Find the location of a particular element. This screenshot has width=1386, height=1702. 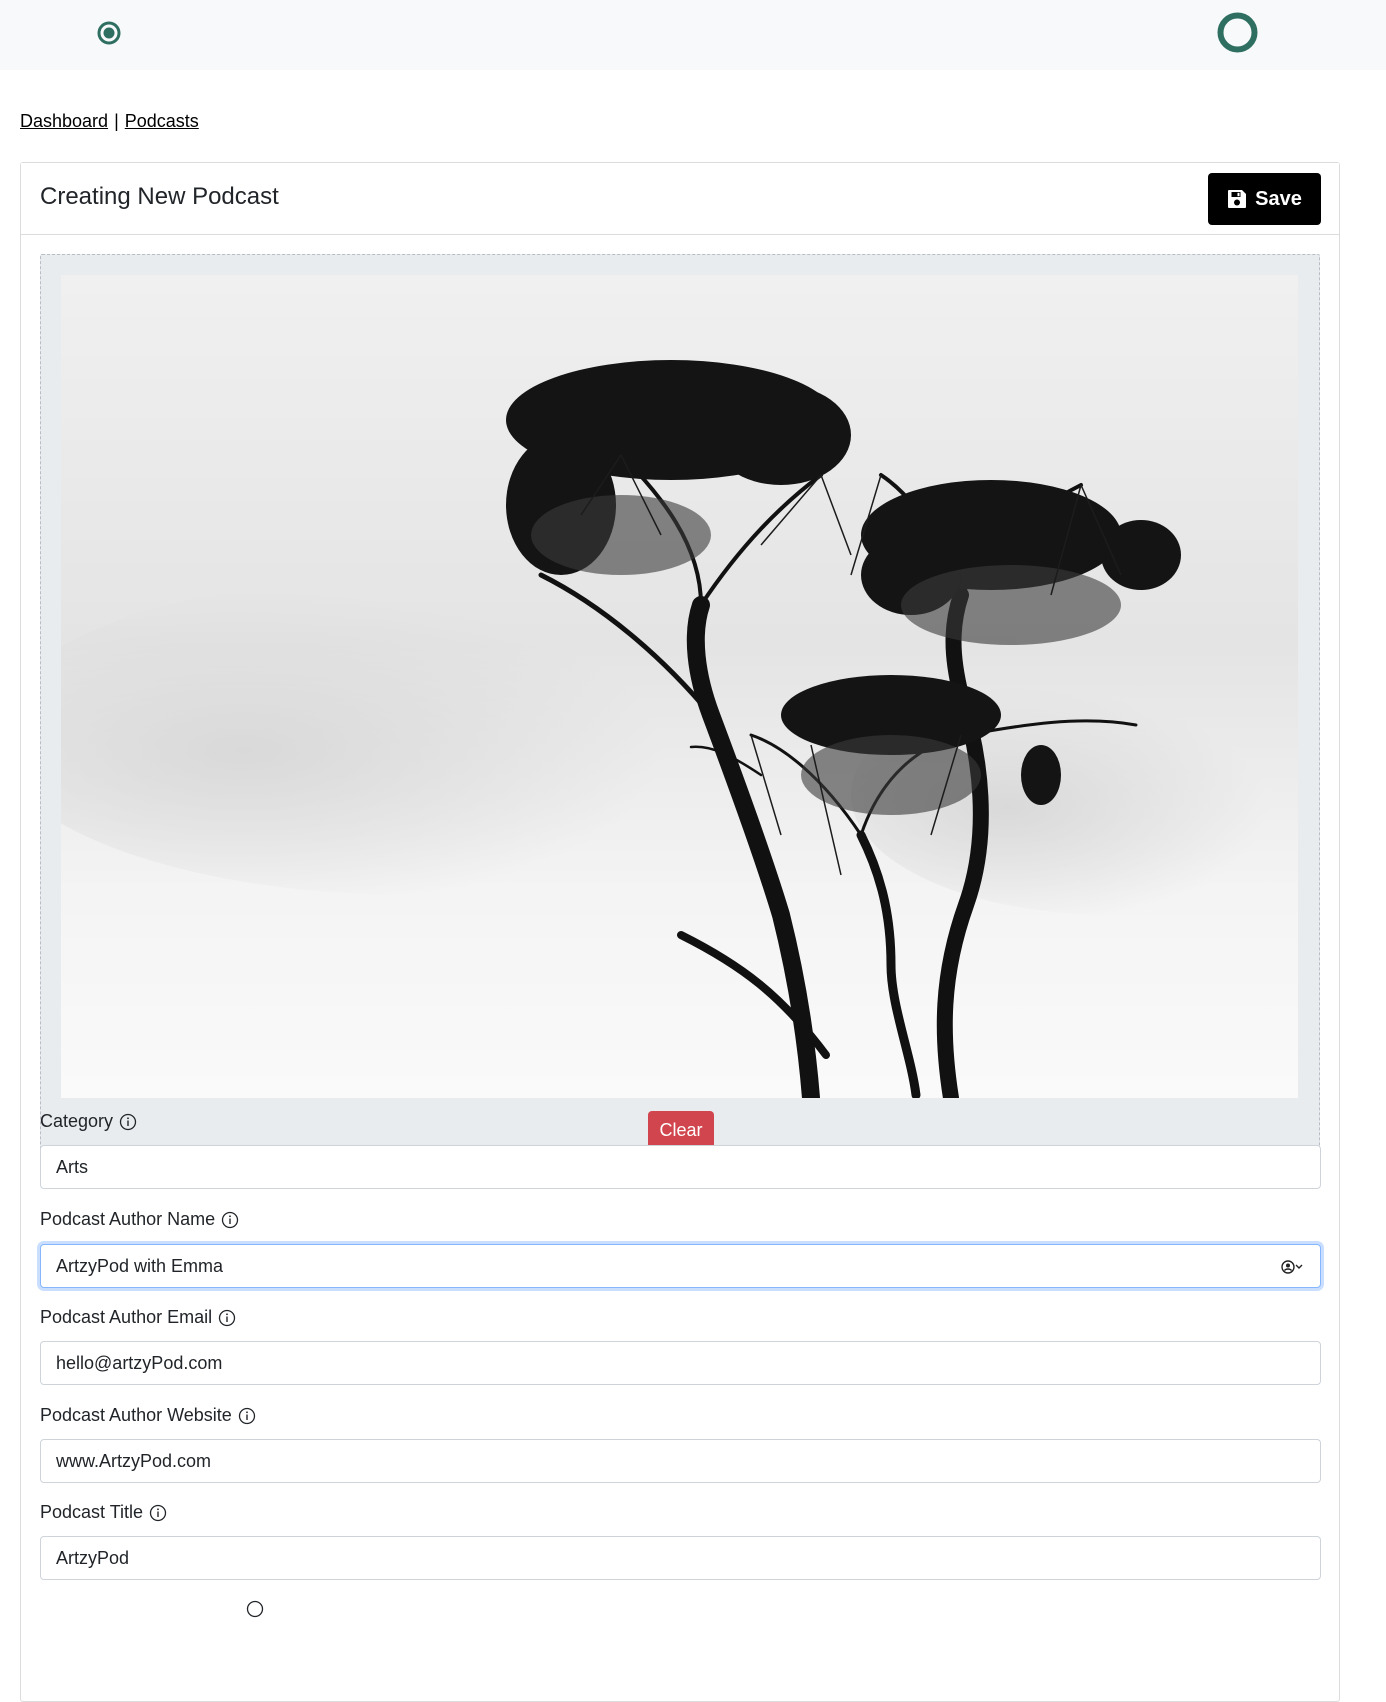

category-label: Category is located at coordinates (88, 1121).